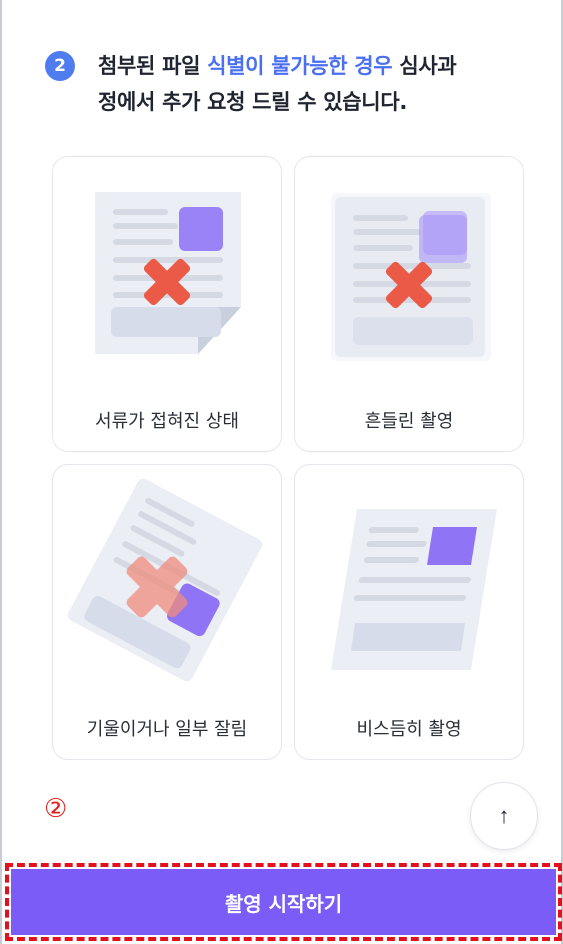  I want to click on arrow-up-icon: ↑, so click(504, 815).